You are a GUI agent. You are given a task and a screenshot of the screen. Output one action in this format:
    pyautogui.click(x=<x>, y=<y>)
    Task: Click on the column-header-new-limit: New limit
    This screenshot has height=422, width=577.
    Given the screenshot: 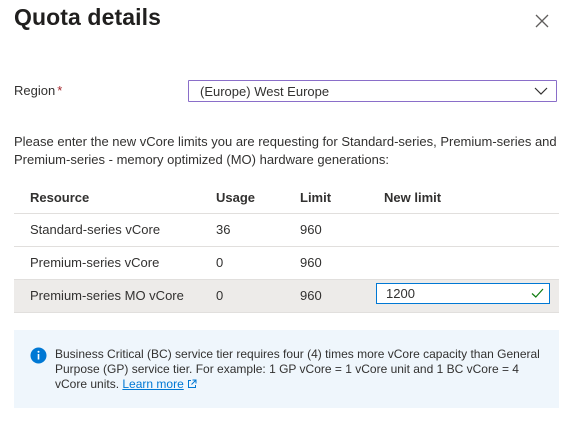 What is the action you would take?
    pyautogui.click(x=413, y=197)
    